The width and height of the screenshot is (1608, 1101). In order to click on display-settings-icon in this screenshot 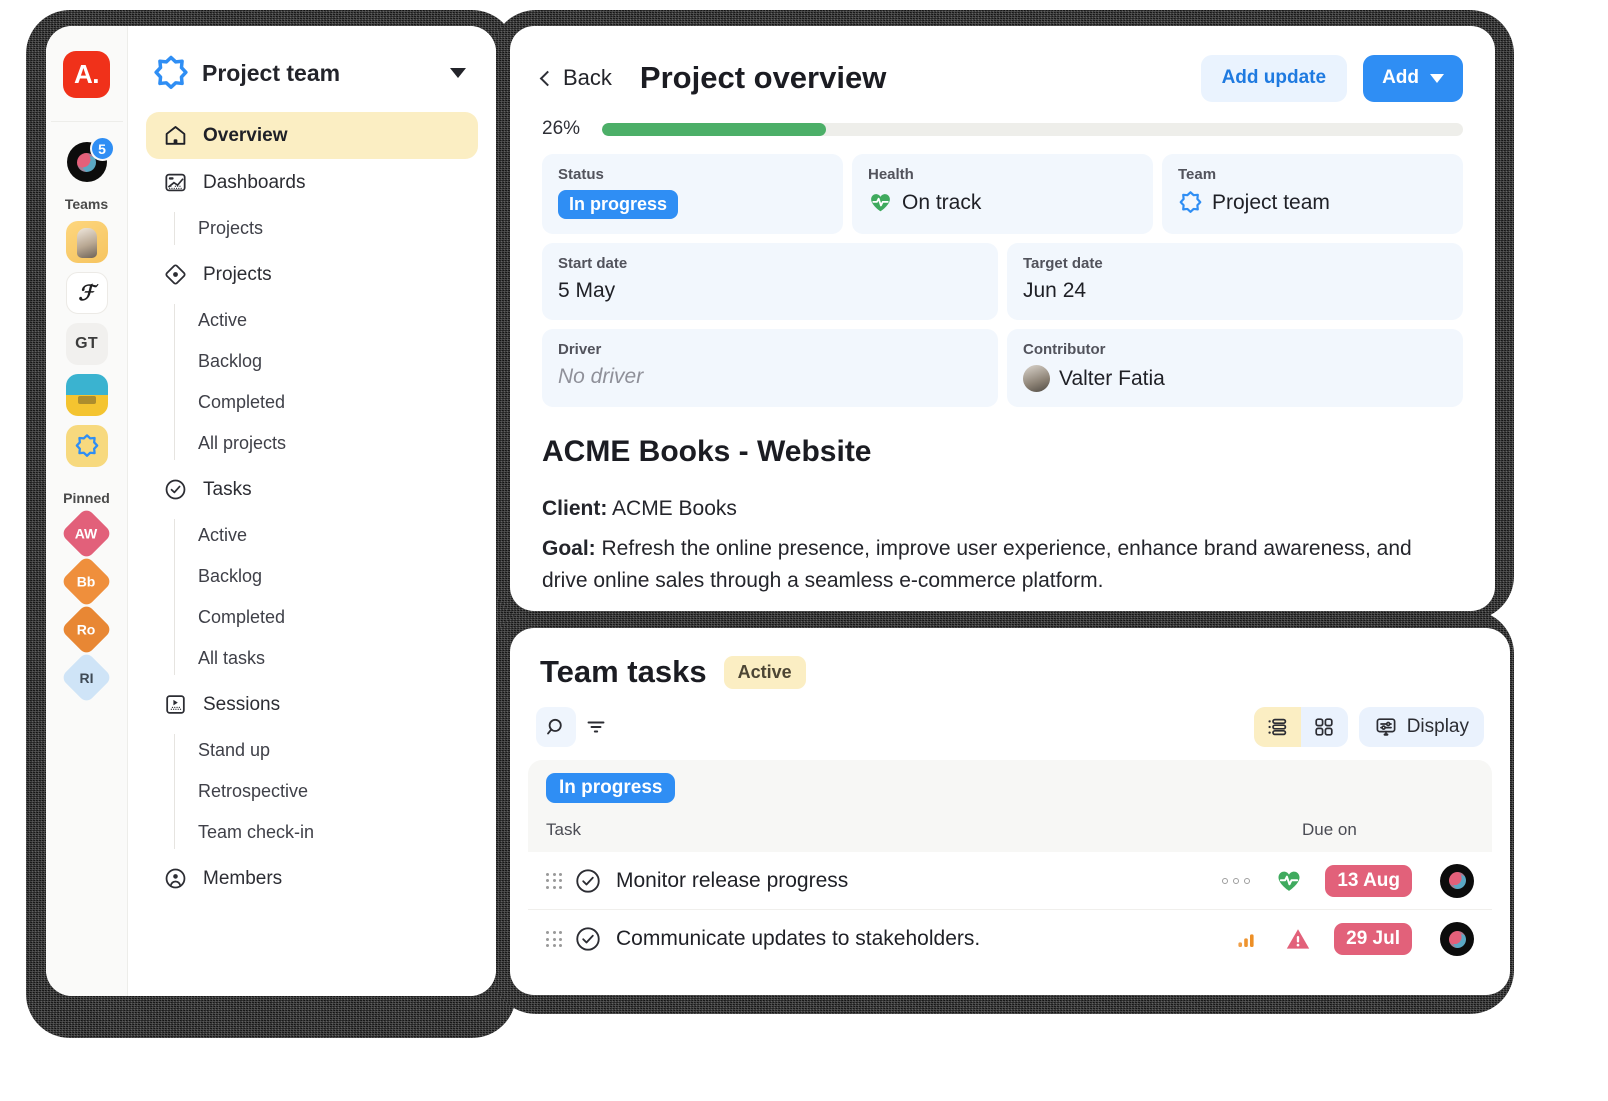, I will do `click(1386, 727)`.